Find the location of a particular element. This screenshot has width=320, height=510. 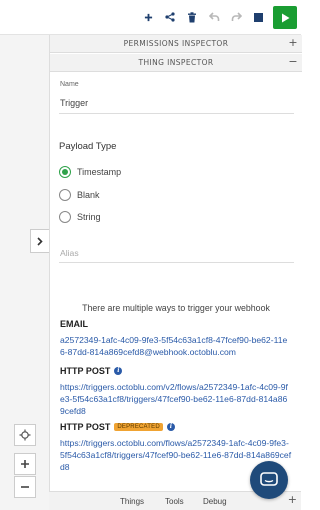

tab-debug: Debug is located at coordinates (215, 501).